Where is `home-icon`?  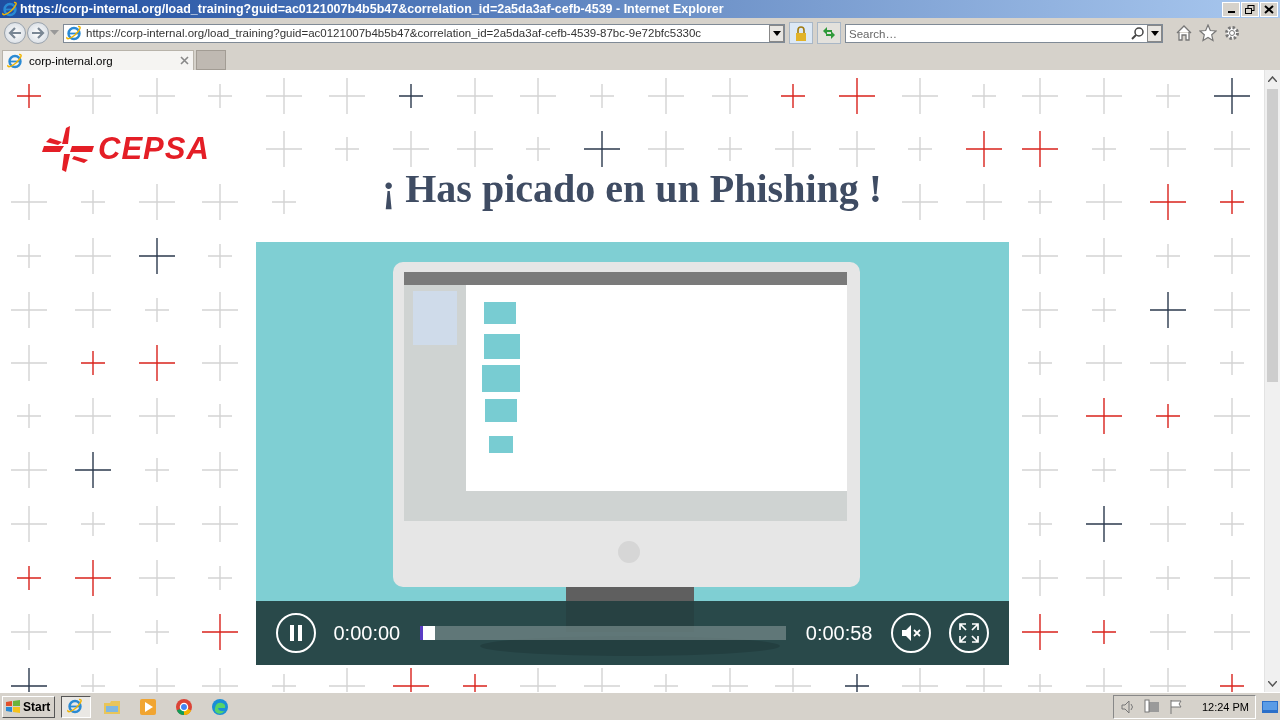 home-icon is located at coordinates (1184, 33).